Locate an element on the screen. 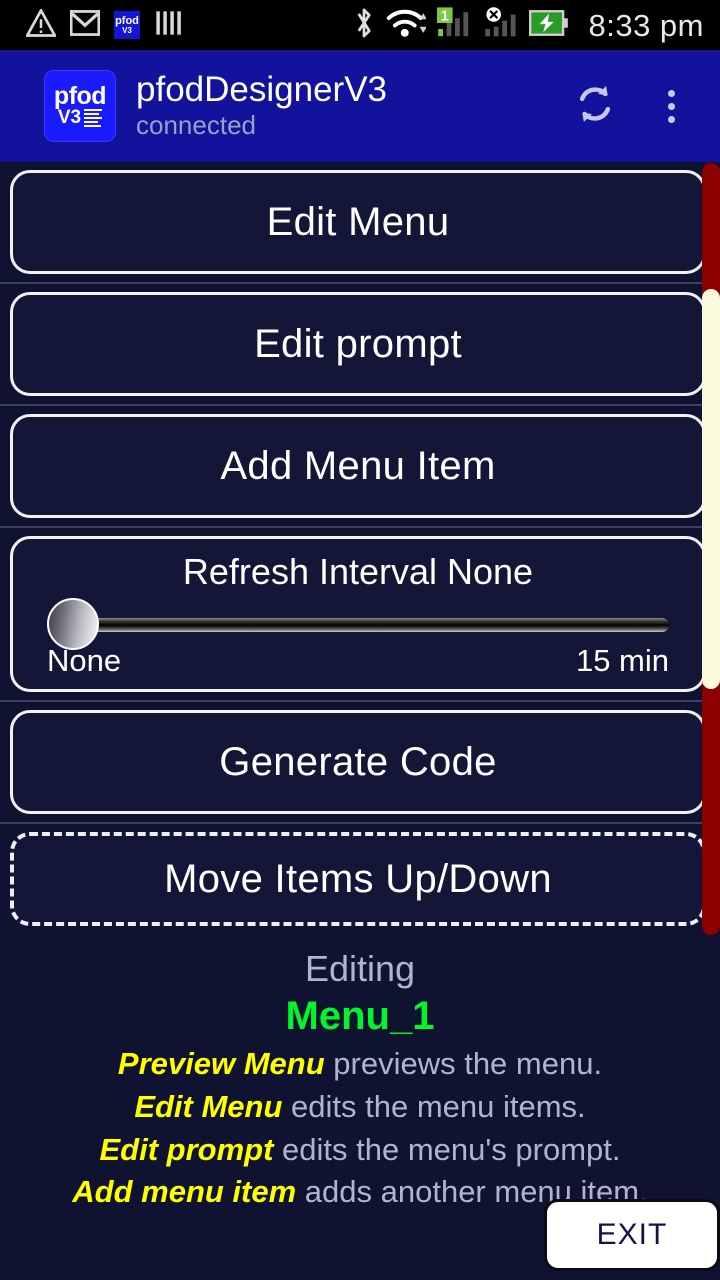  warning-icon is located at coordinates (41, 24).